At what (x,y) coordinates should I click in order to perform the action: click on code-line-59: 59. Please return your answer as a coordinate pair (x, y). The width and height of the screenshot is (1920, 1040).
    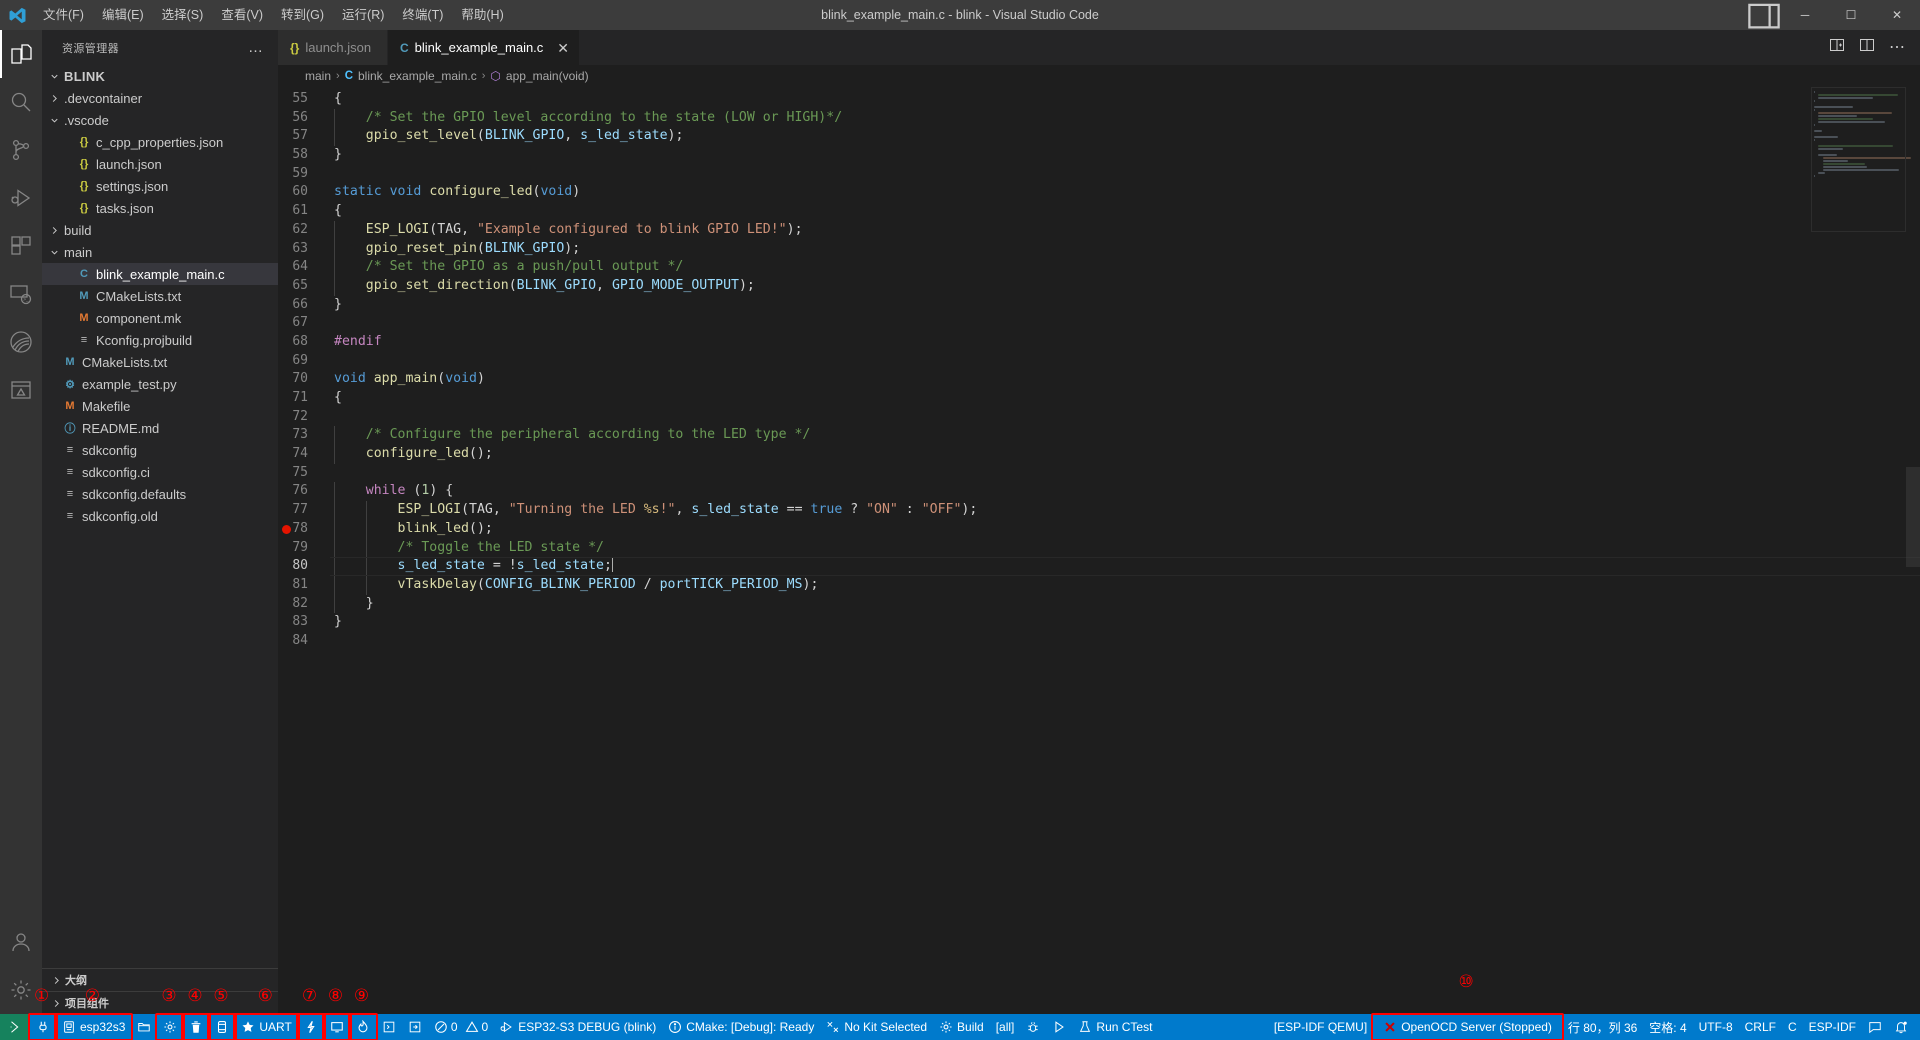
    Looking at the image, I should click on (1099, 174).